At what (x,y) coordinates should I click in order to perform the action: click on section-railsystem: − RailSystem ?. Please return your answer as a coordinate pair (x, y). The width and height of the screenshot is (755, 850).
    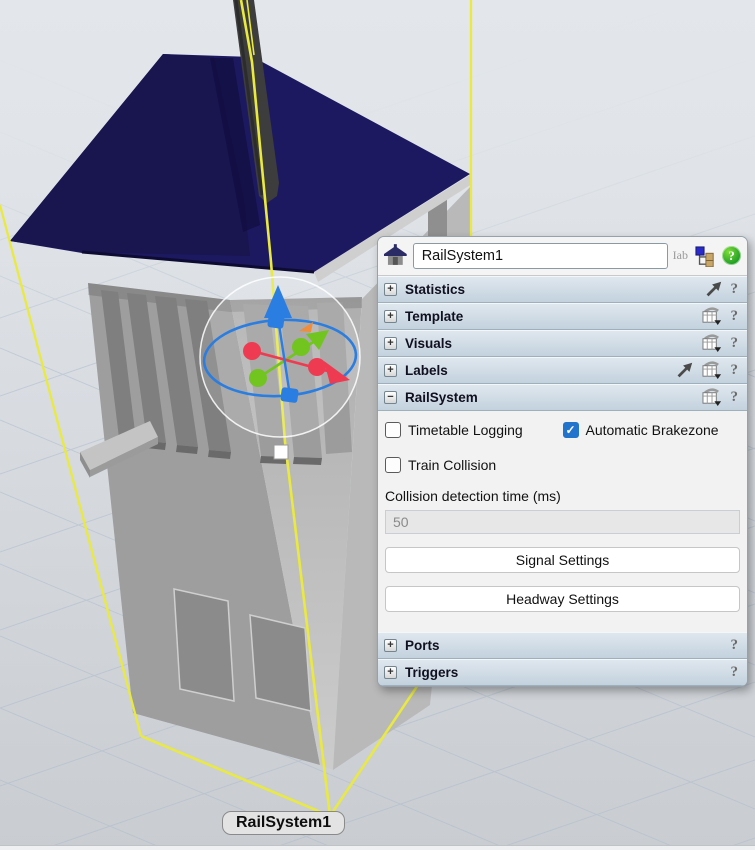
    Looking at the image, I should click on (562, 397).